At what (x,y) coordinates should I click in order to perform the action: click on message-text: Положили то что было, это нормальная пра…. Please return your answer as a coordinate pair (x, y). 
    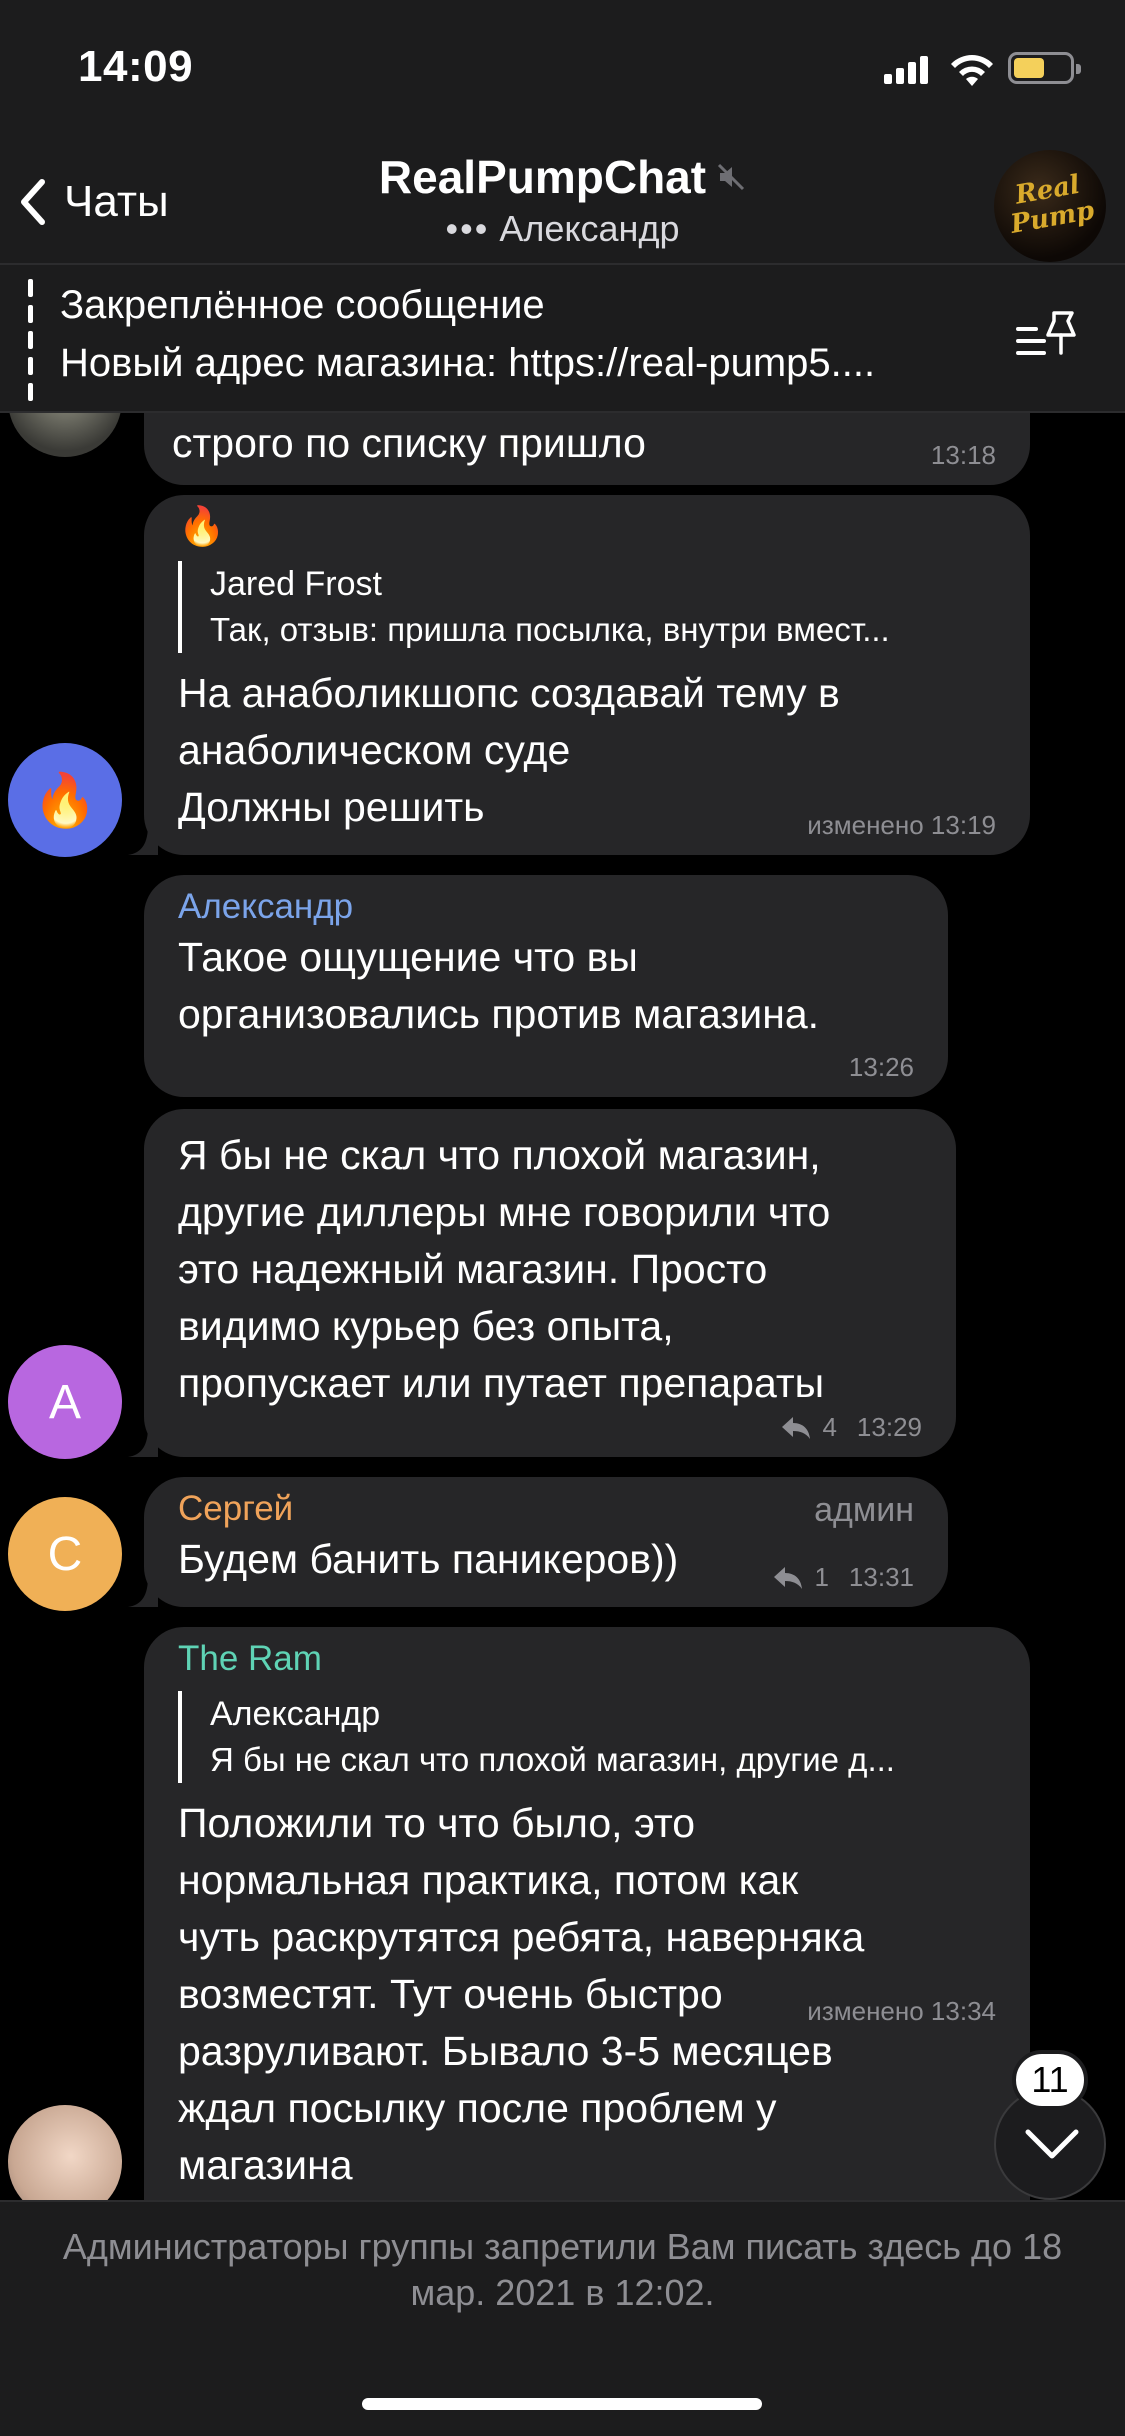
    Looking at the image, I should click on (521, 1994).